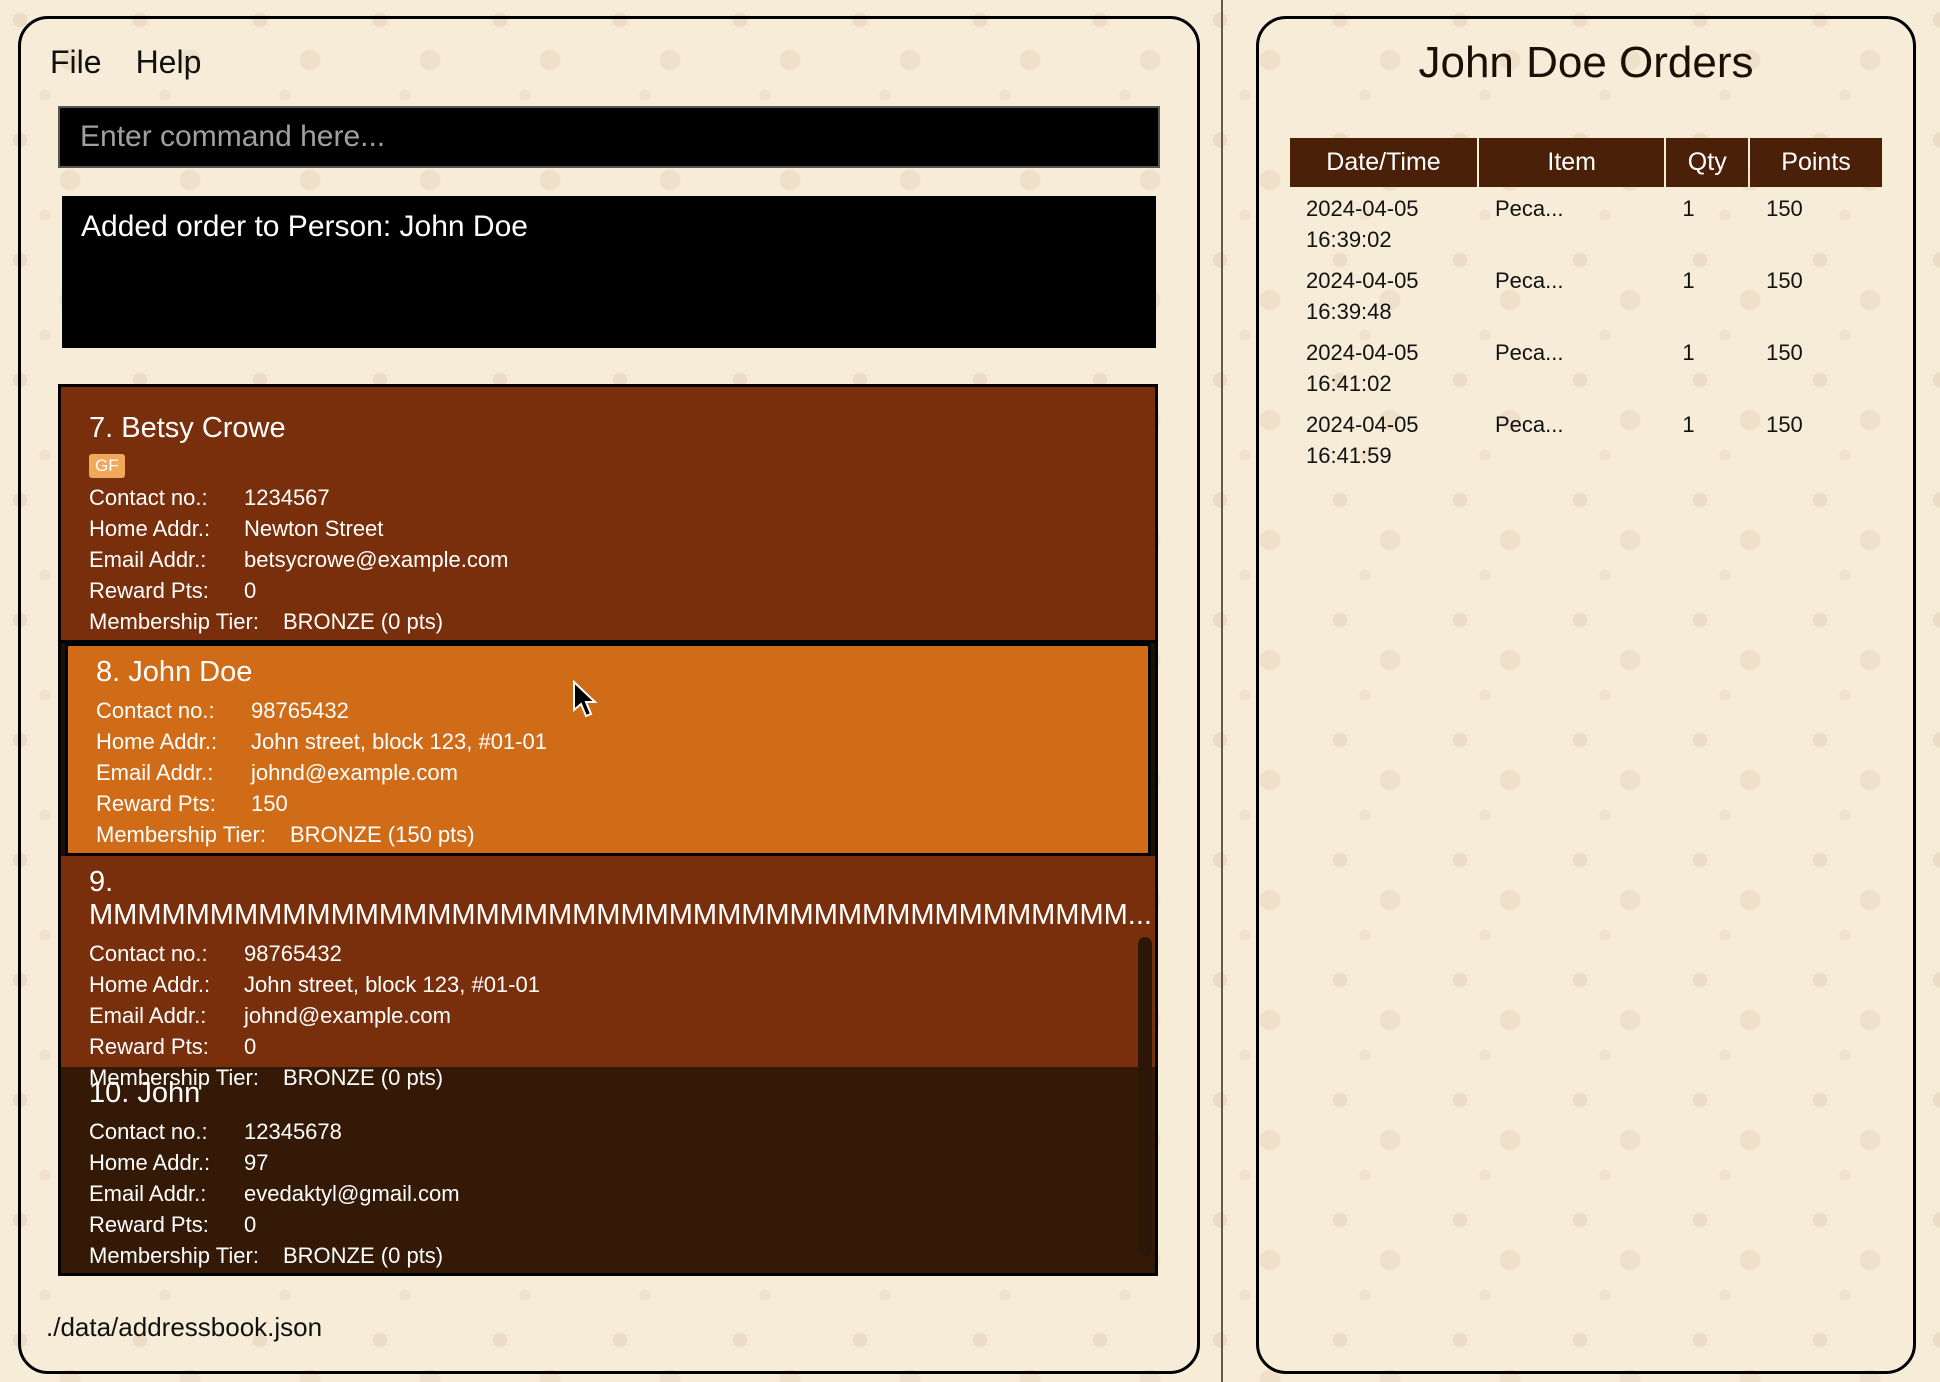 The width and height of the screenshot is (1940, 1382). What do you see at coordinates (125, 62) in the screenshot?
I see `menu-bar: File Help` at bounding box center [125, 62].